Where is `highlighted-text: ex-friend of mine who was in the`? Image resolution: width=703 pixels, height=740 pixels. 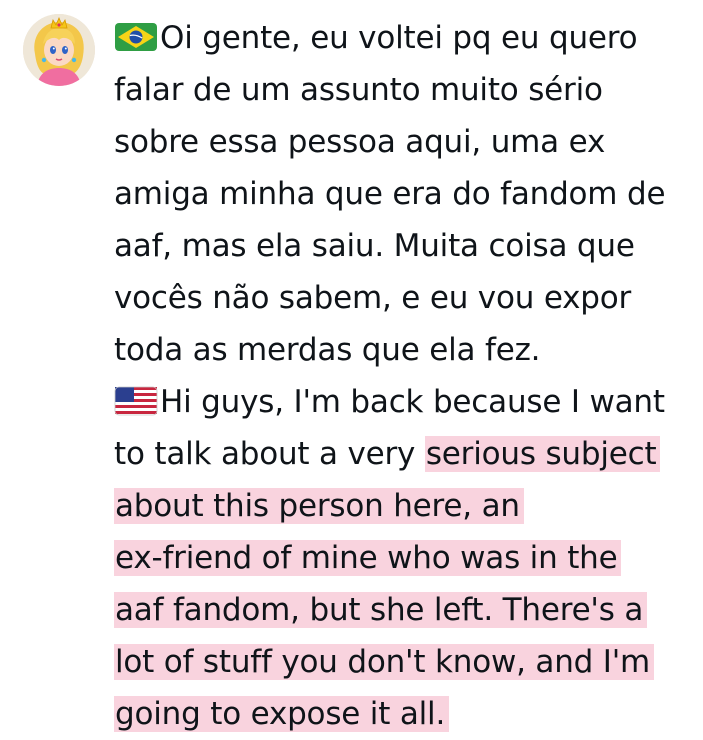 highlighted-text: ex-friend of mine who was in the is located at coordinates (368, 558).